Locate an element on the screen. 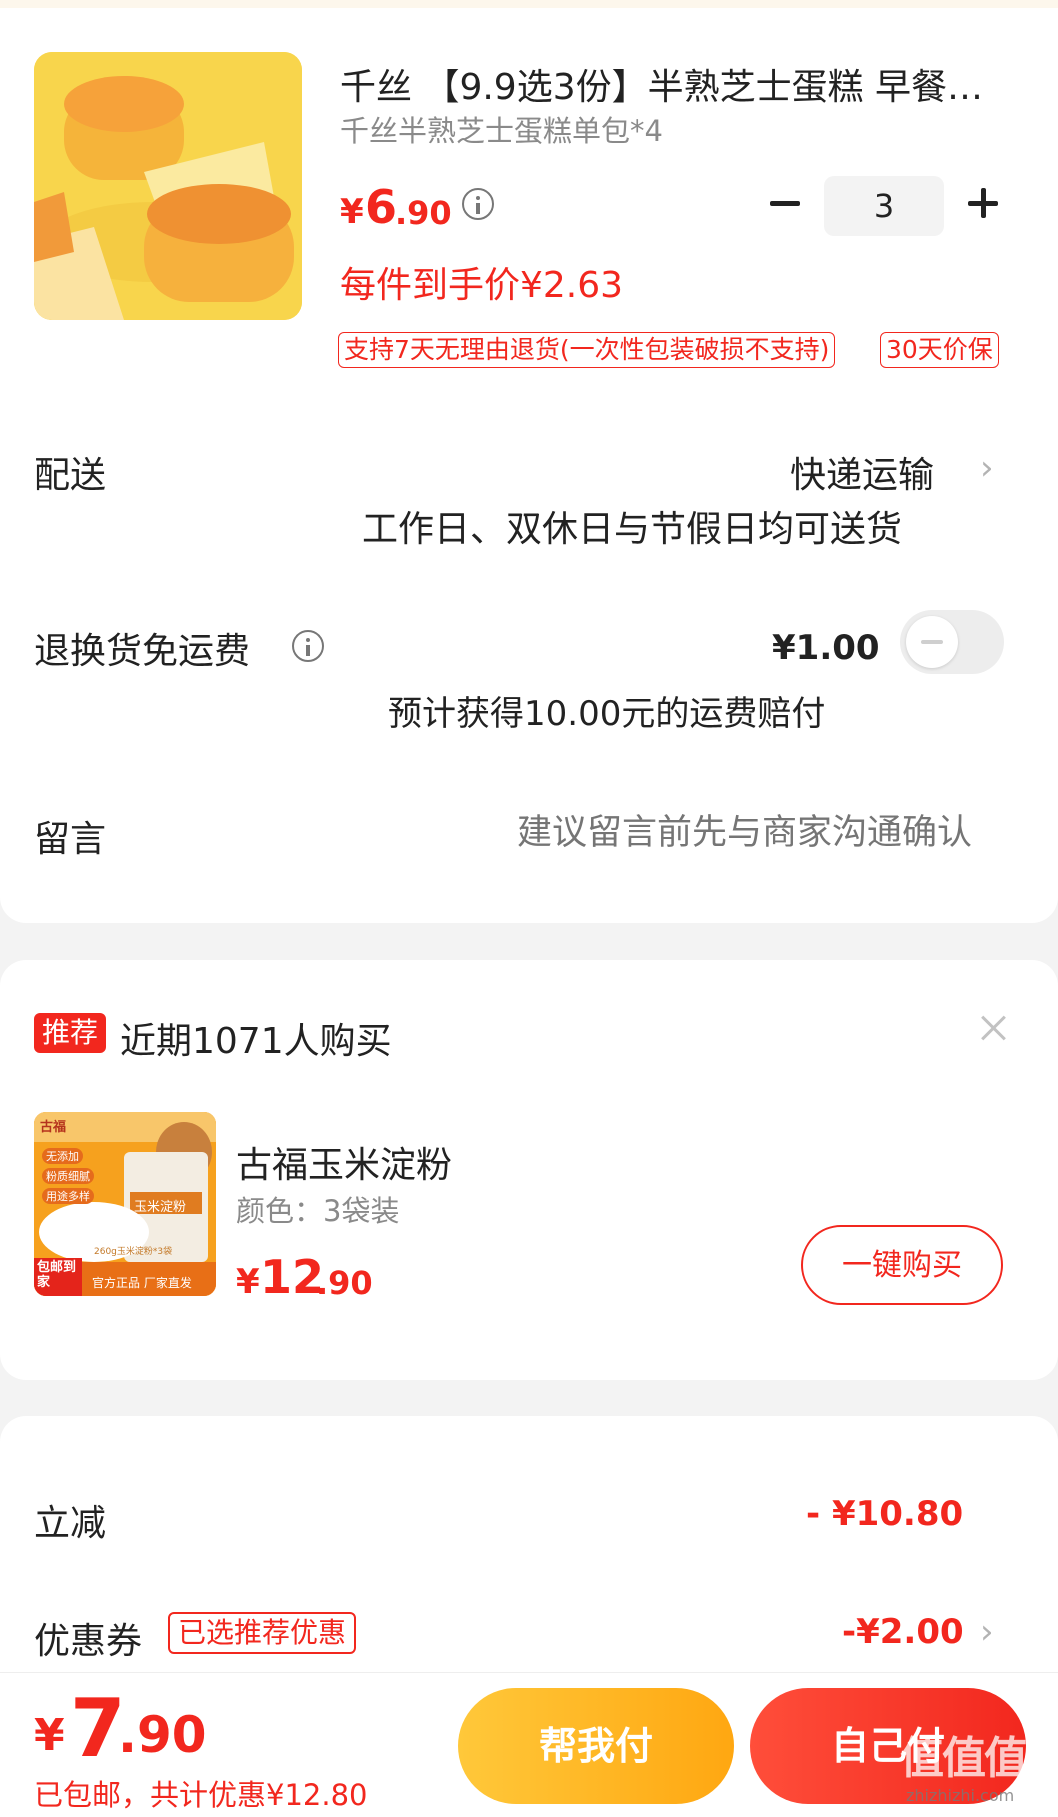  rec-img-bullet: 用途多样 is located at coordinates (68, 1196).